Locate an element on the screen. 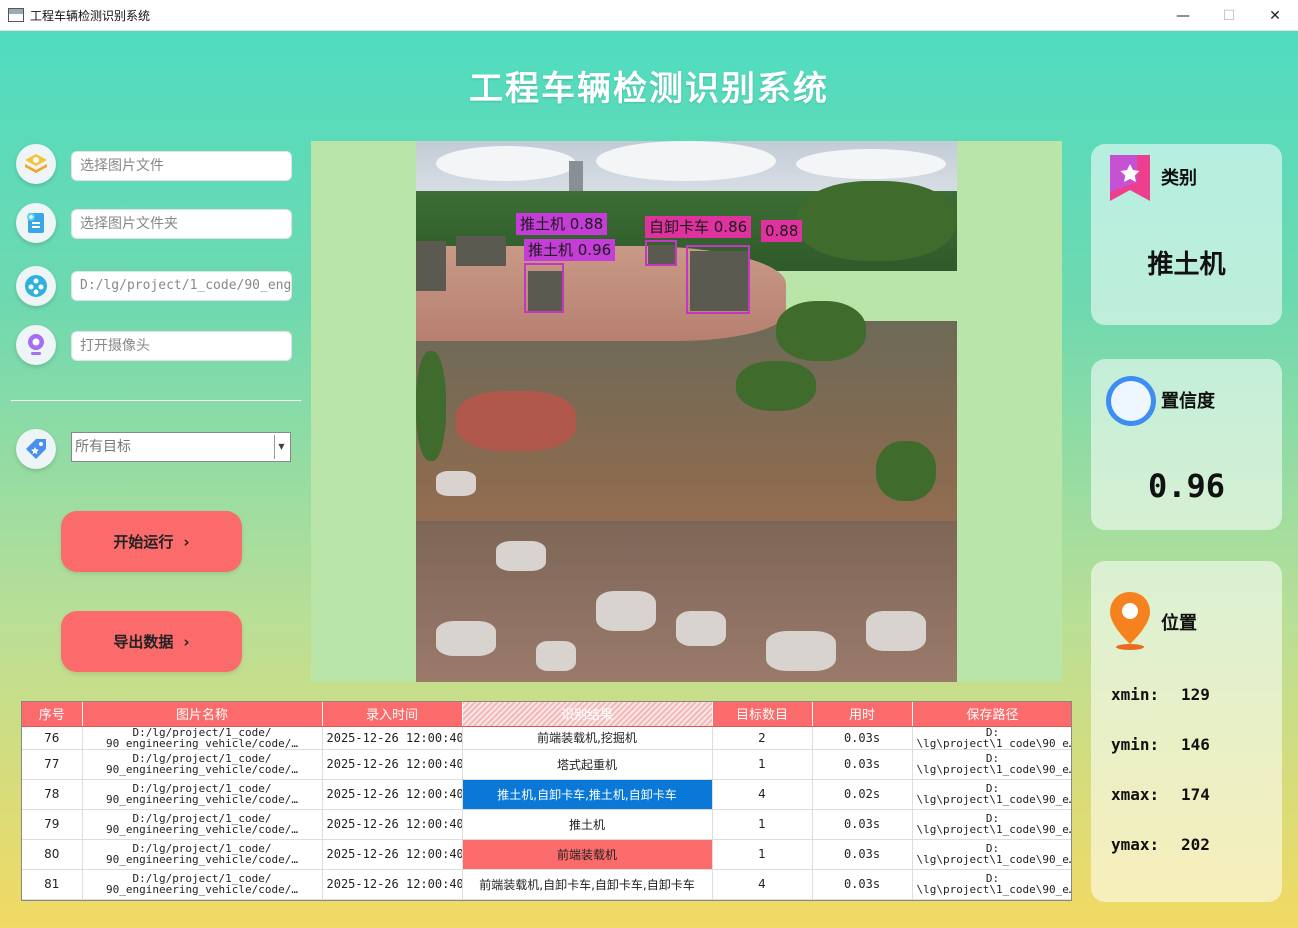 This screenshot has width=1298, height=928. camera-input: 打开摄像头 is located at coordinates (181, 346).